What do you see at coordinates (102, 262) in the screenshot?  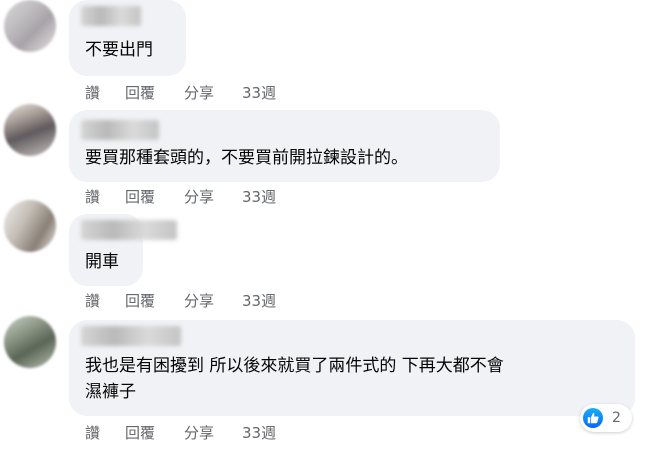 I see `comment-text: 開車` at bounding box center [102, 262].